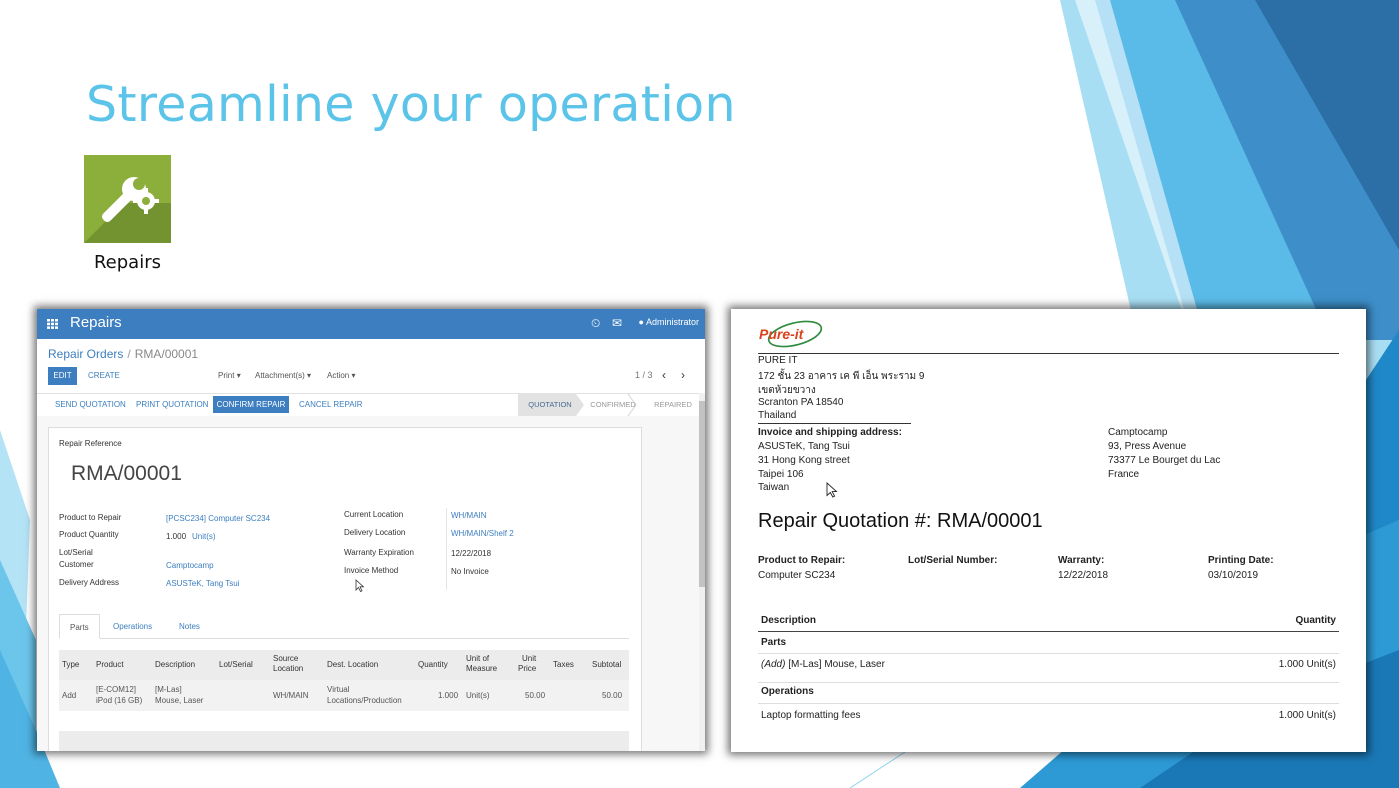 The height and width of the screenshot is (788, 1399). Describe the element at coordinates (76, 552) in the screenshot. I see `lot-serial-label: Lot/Serial` at that location.